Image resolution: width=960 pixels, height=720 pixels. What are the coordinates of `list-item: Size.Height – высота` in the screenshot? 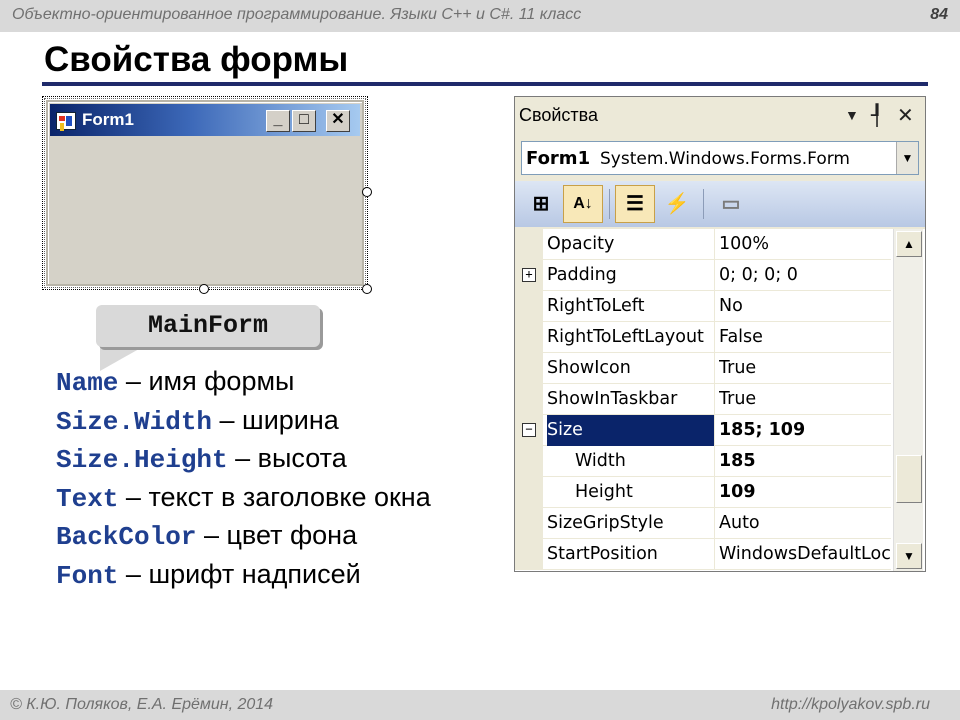 It's located at (243, 462).